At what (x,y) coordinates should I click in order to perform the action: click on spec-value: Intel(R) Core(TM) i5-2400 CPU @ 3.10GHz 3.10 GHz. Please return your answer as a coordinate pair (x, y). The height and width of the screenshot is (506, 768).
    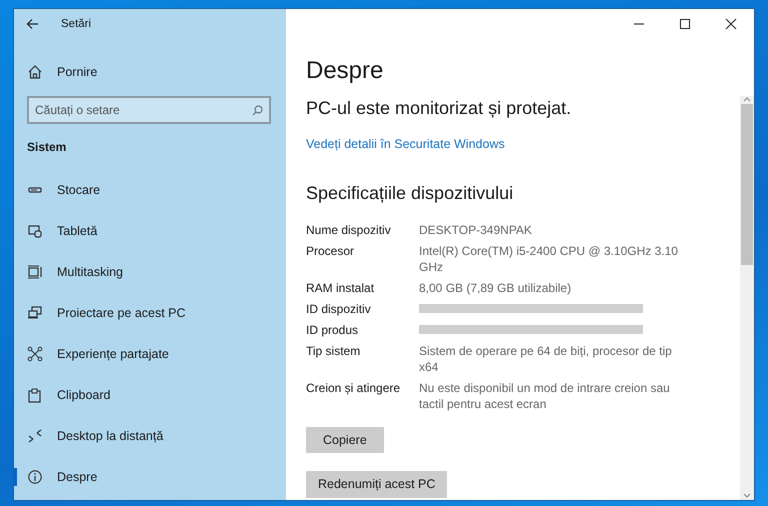
    Looking at the image, I should click on (549, 259).